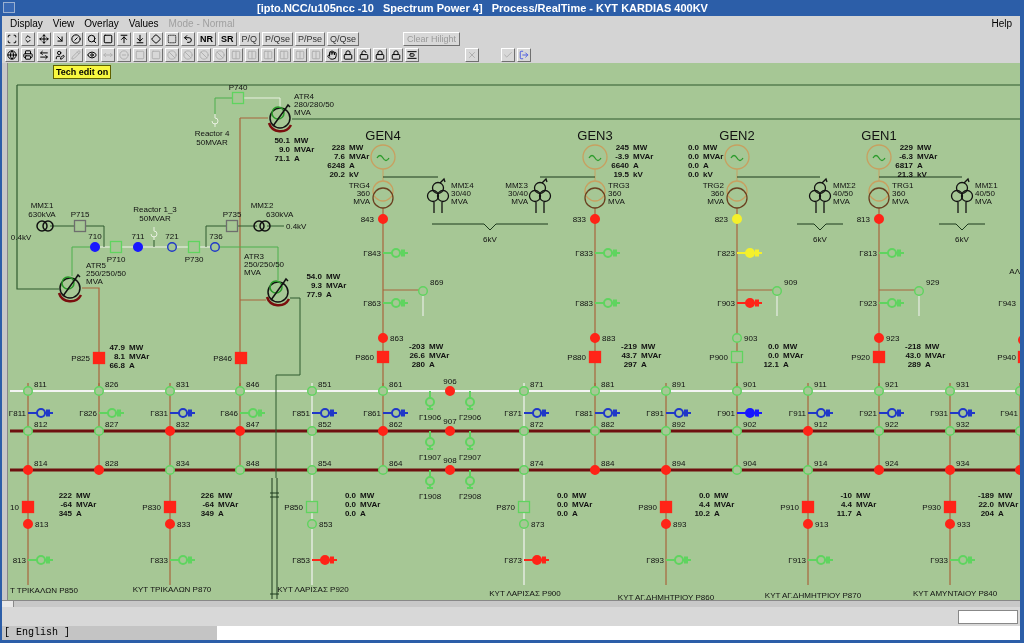 Image resolution: width=1024 pixels, height=643 pixels. I want to click on toolbar-button: Q/Qse, so click(343, 39).